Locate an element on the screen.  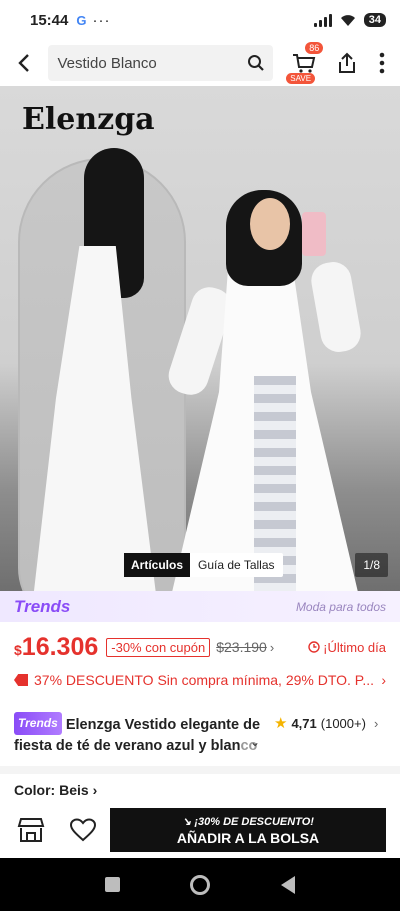
clock-icon is located at coordinates (314, 647).